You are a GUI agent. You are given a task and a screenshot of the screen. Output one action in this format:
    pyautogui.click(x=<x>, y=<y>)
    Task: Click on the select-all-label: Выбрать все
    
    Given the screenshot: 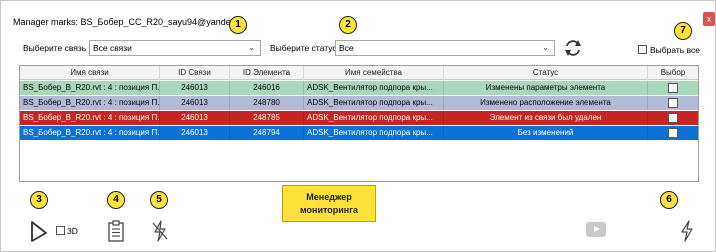 What is the action you would take?
    pyautogui.click(x=675, y=49)
    